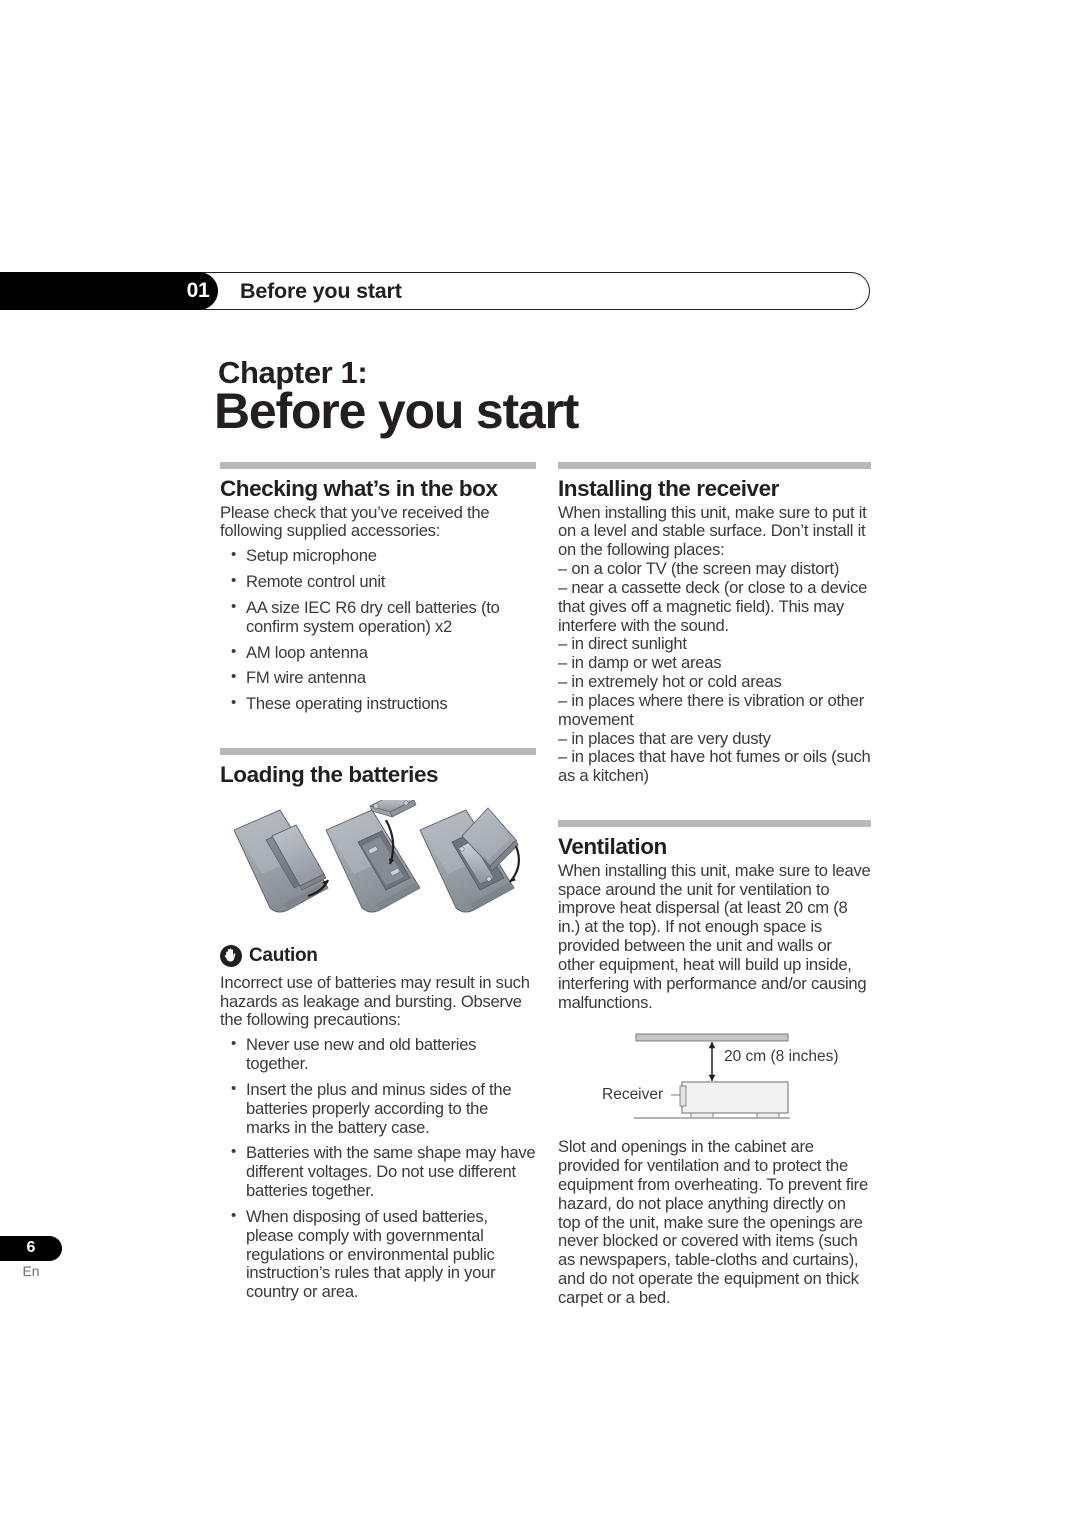 The height and width of the screenshot is (1528, 1080). What do you see at coordinates (632, 1094) in the screenshot?
I see `receiver-label: Receiver` at bounding box center [632, 1094].